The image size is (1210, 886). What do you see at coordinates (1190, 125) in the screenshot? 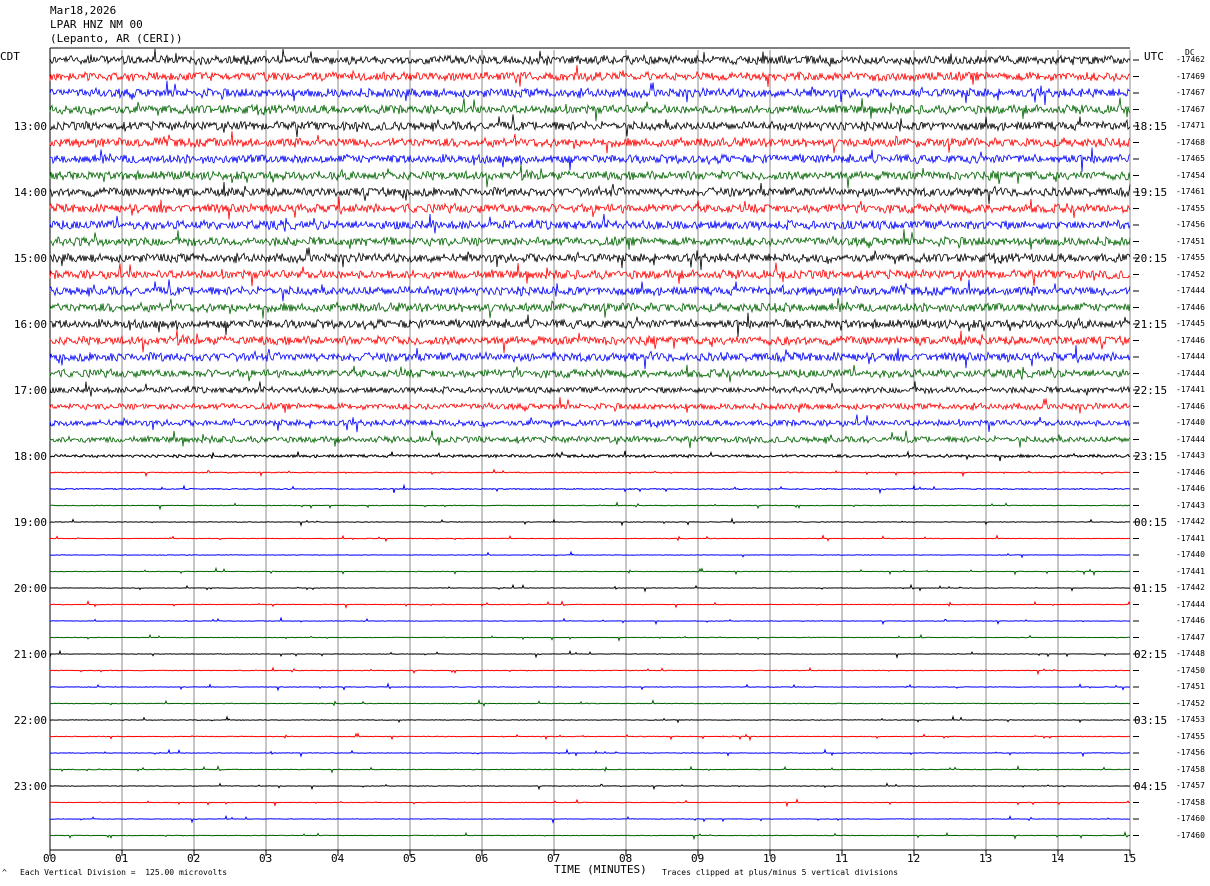
I see `dc-offset-label: -17471` at bounding box center [1190, 125].